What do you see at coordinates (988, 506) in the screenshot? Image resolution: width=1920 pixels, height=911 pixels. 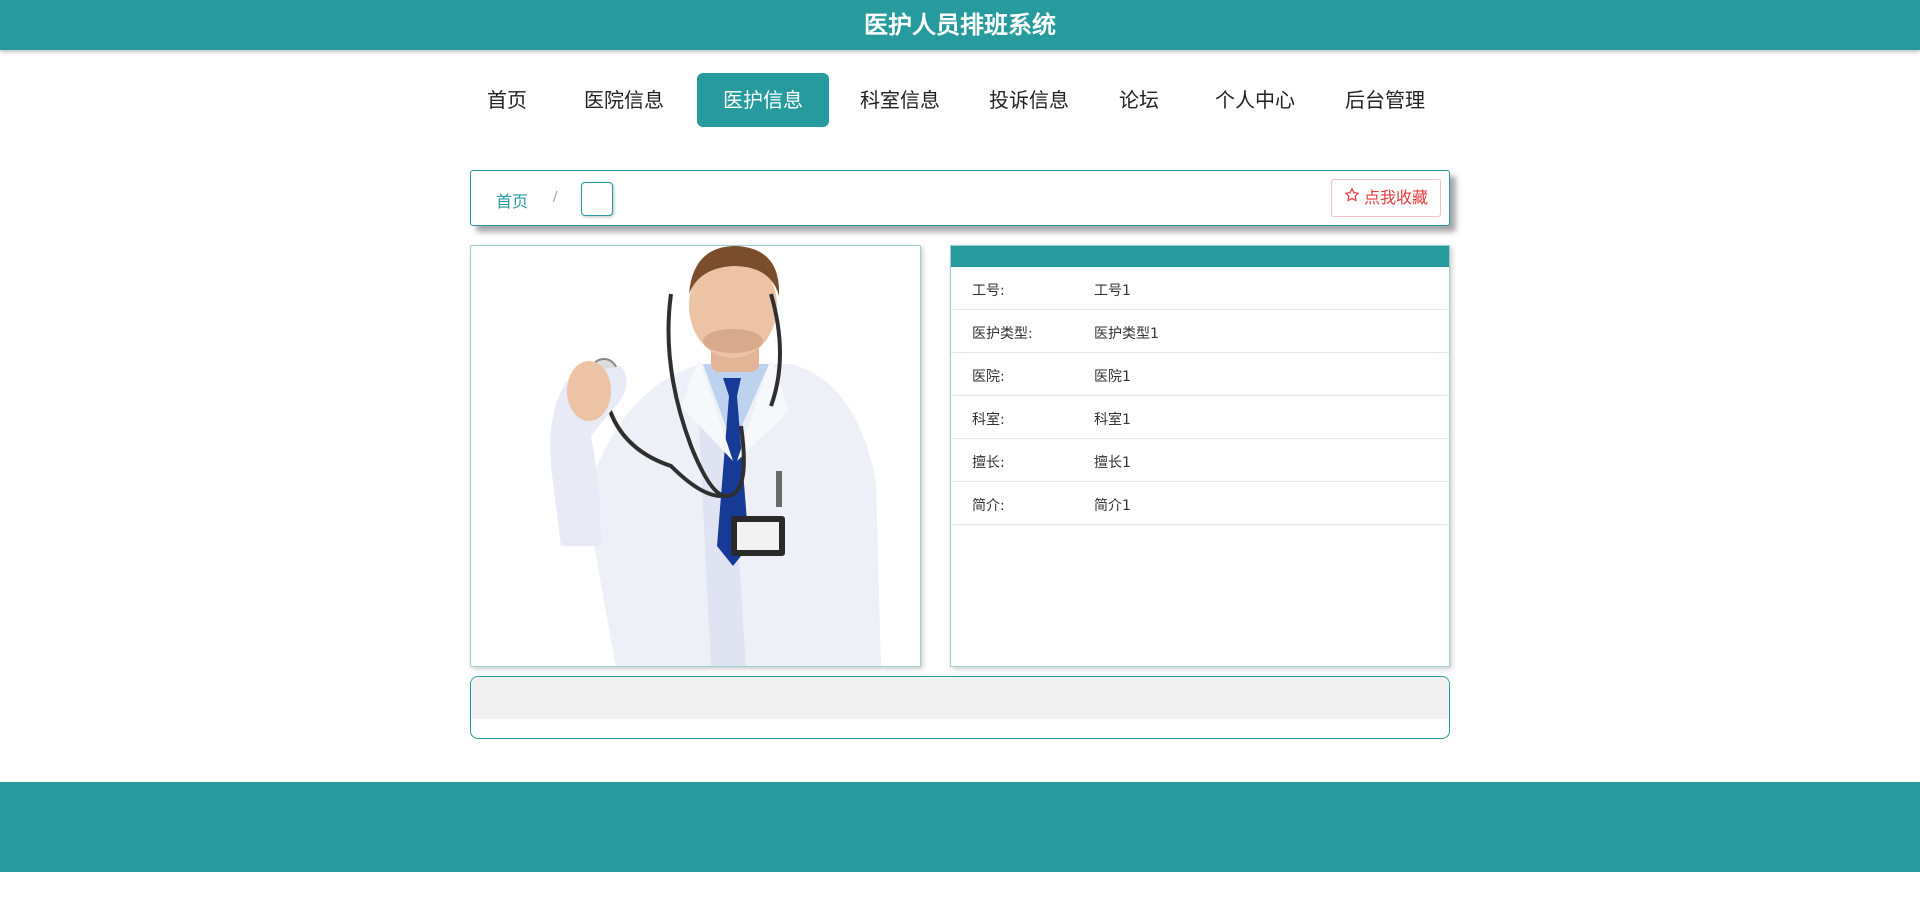 I see `detail-key: 简介:` at bounding box center [988, 506].